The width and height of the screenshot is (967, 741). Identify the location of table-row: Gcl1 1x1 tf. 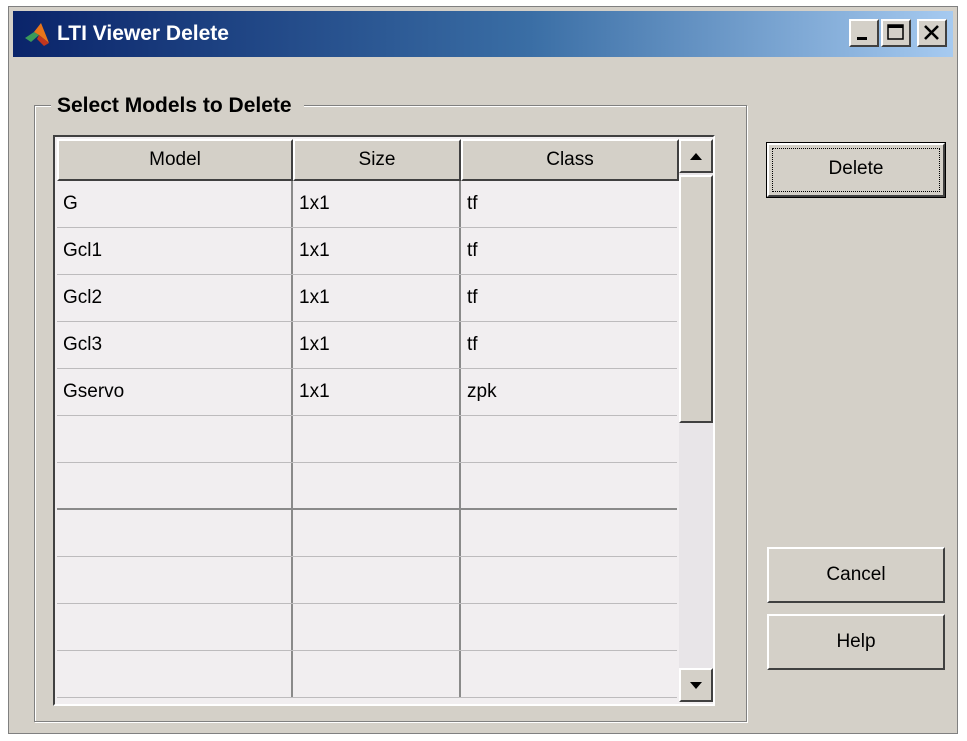
(367, 251).